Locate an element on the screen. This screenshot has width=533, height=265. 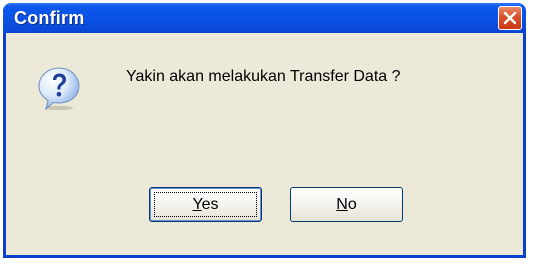
no-label-rest: o is located at coordinates (352, 204).